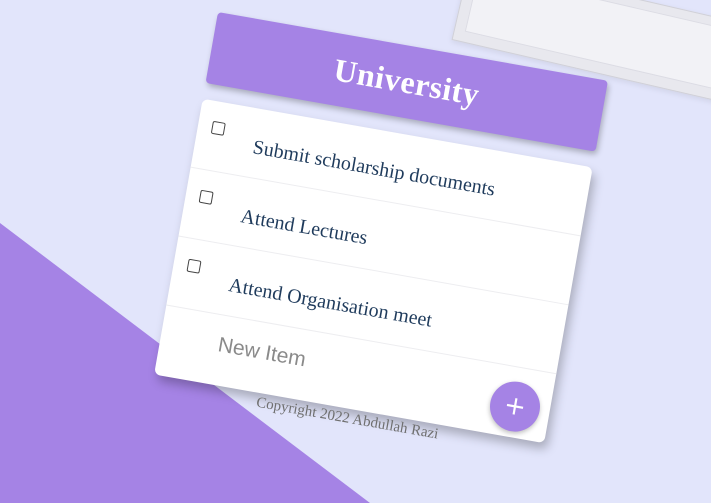 Image resolution: width=711 pixels, height=503 pixels. Describe the element at coordinates (304, 227) in the screenshot. I see `item-label: Attend Lectures` at that location.